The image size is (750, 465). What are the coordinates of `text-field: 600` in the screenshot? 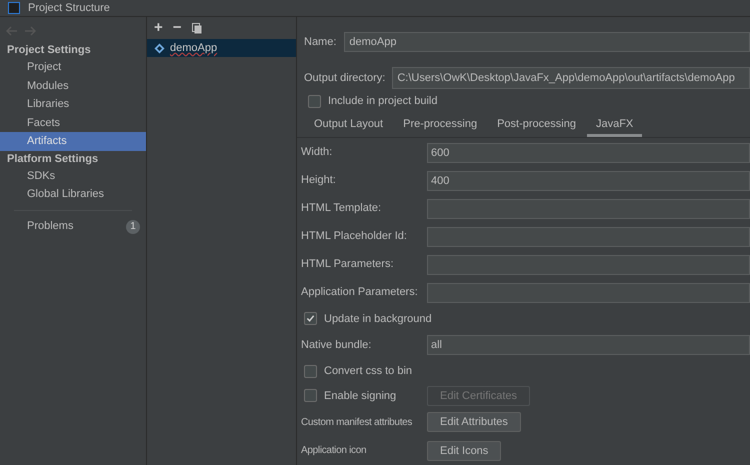 It's located at (588, 152).